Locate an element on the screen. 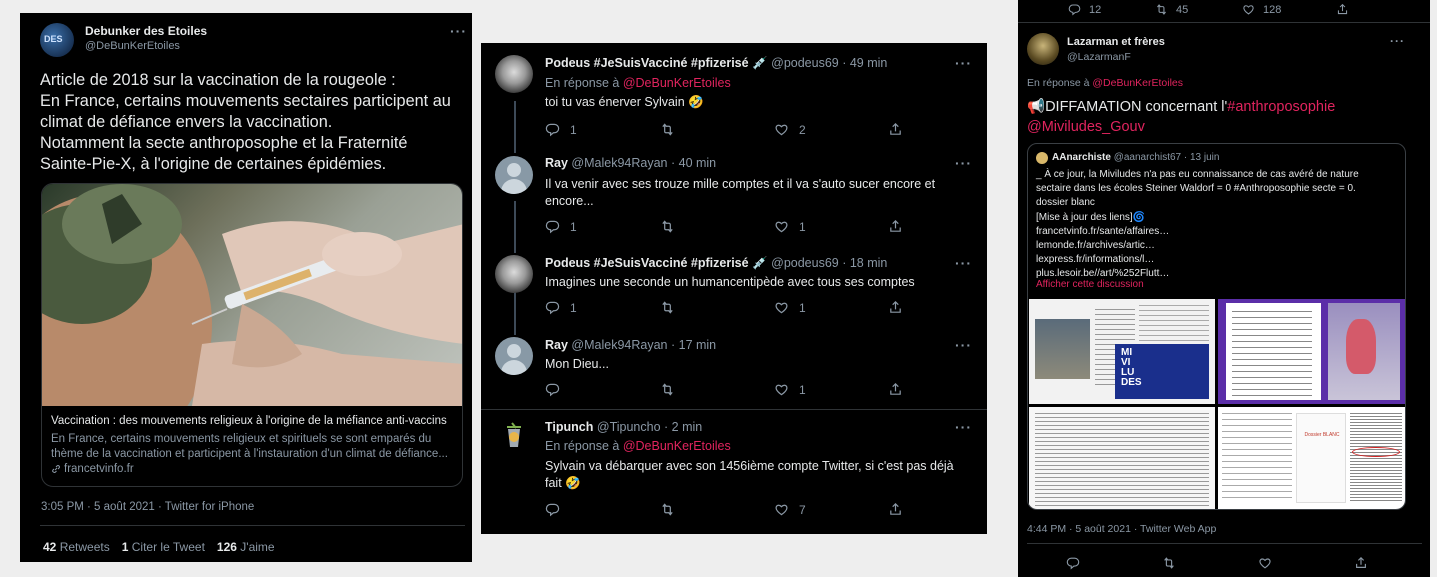 The image size is (1437, 577). quotes-stat: 1 Citer le Tweet is located at coordinates (163, 547).